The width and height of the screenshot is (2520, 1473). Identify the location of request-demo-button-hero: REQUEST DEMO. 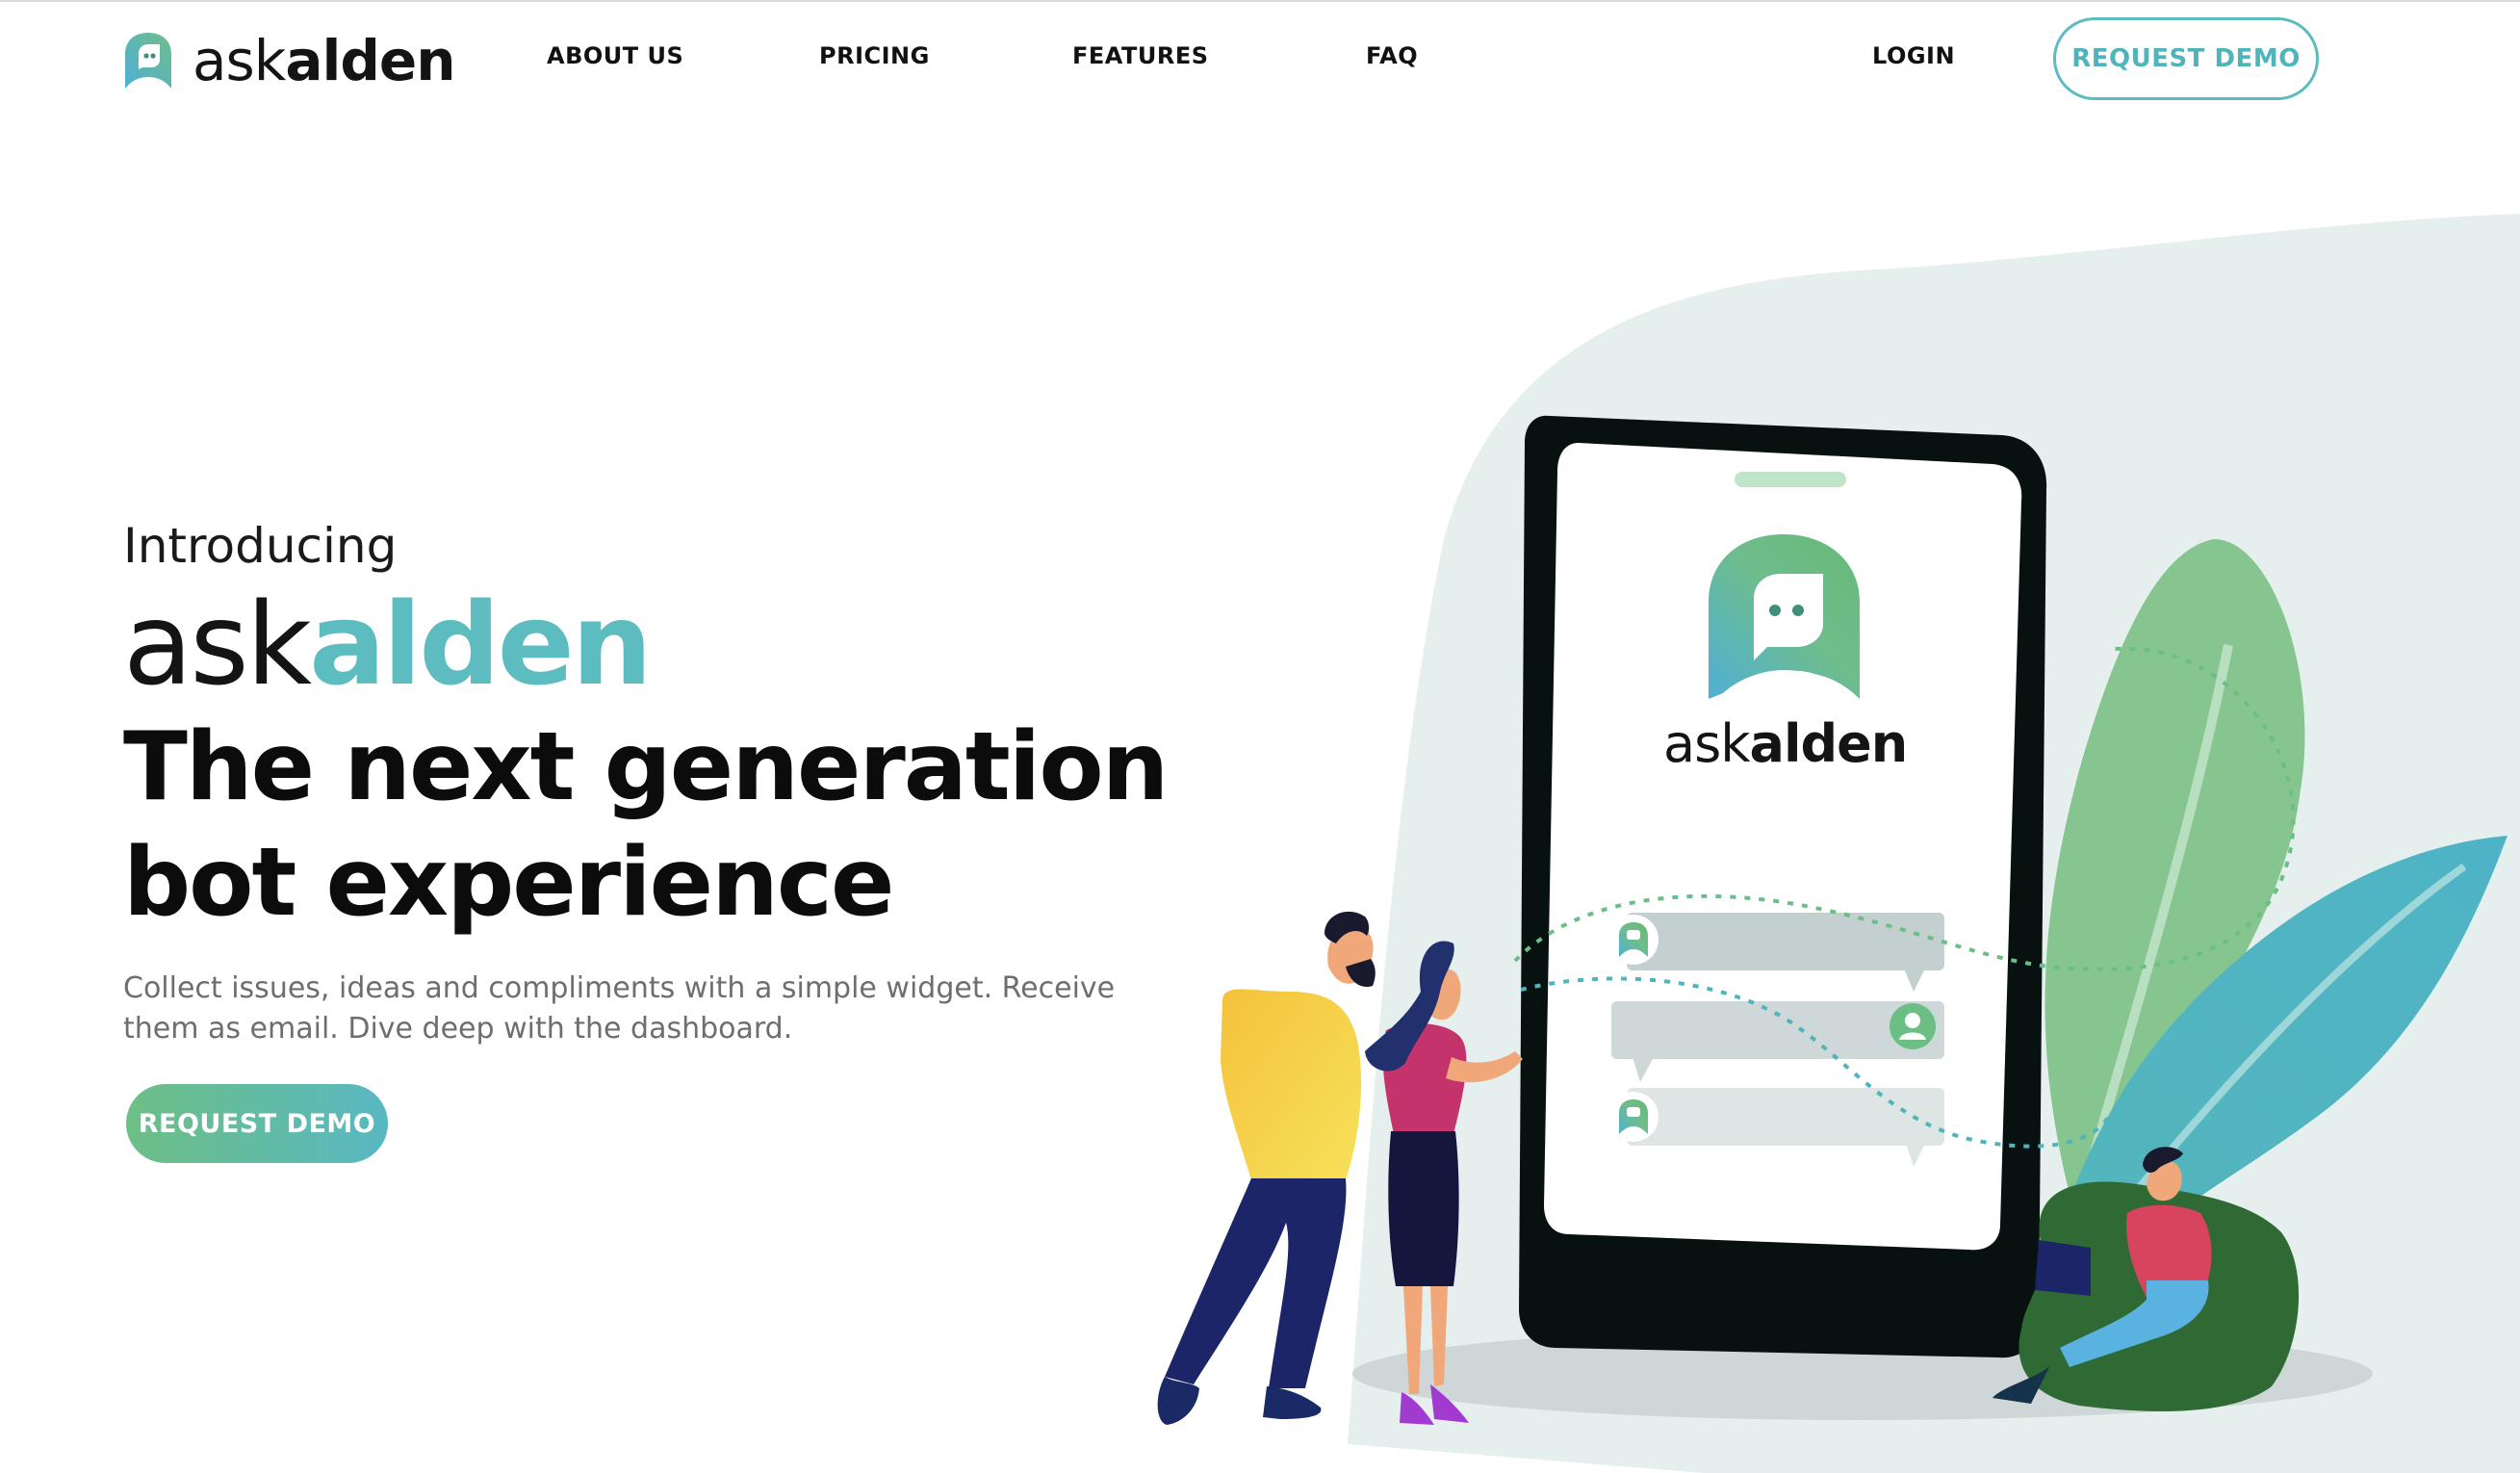
(257, 1123).